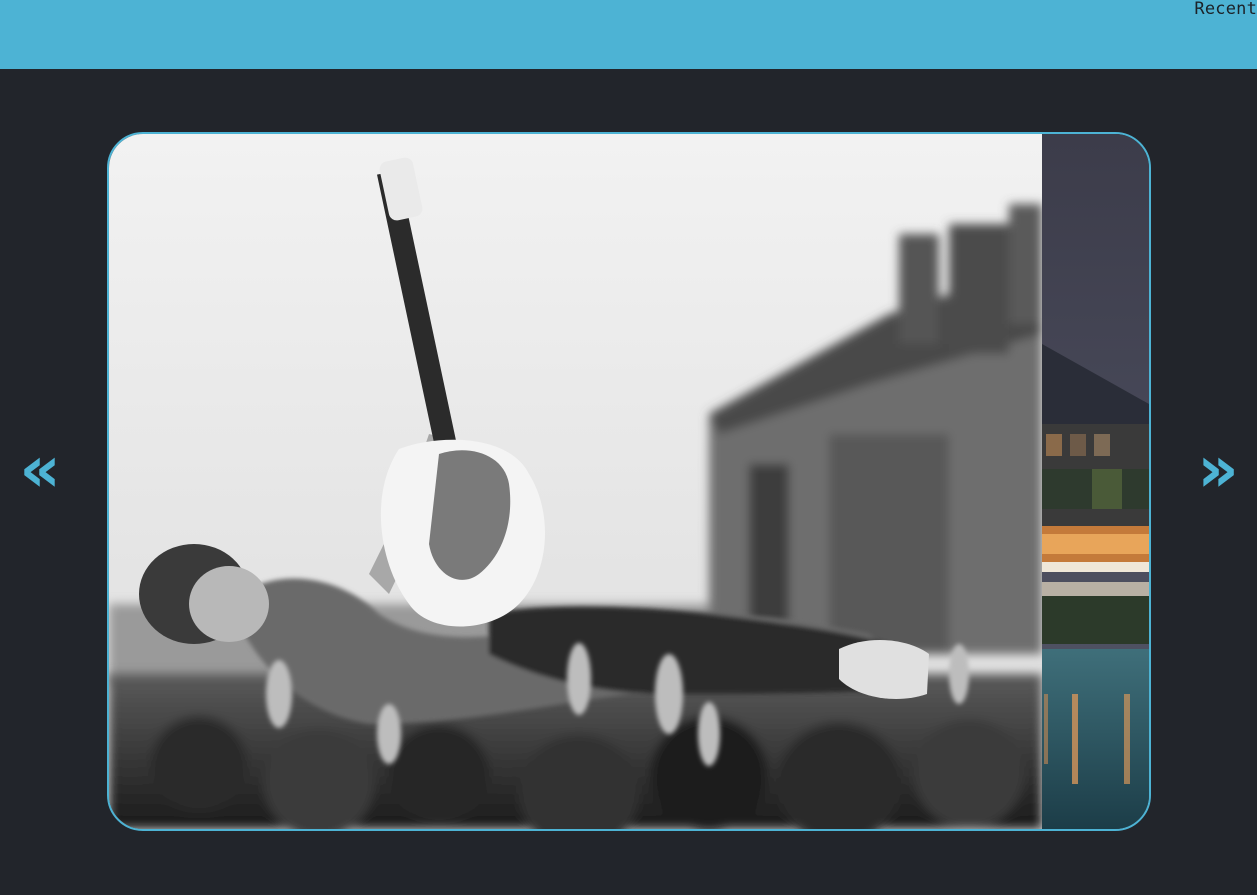 This screenshot has height=895, width=1257. I want to click on previous-slide-button: «, so click(40, 471).